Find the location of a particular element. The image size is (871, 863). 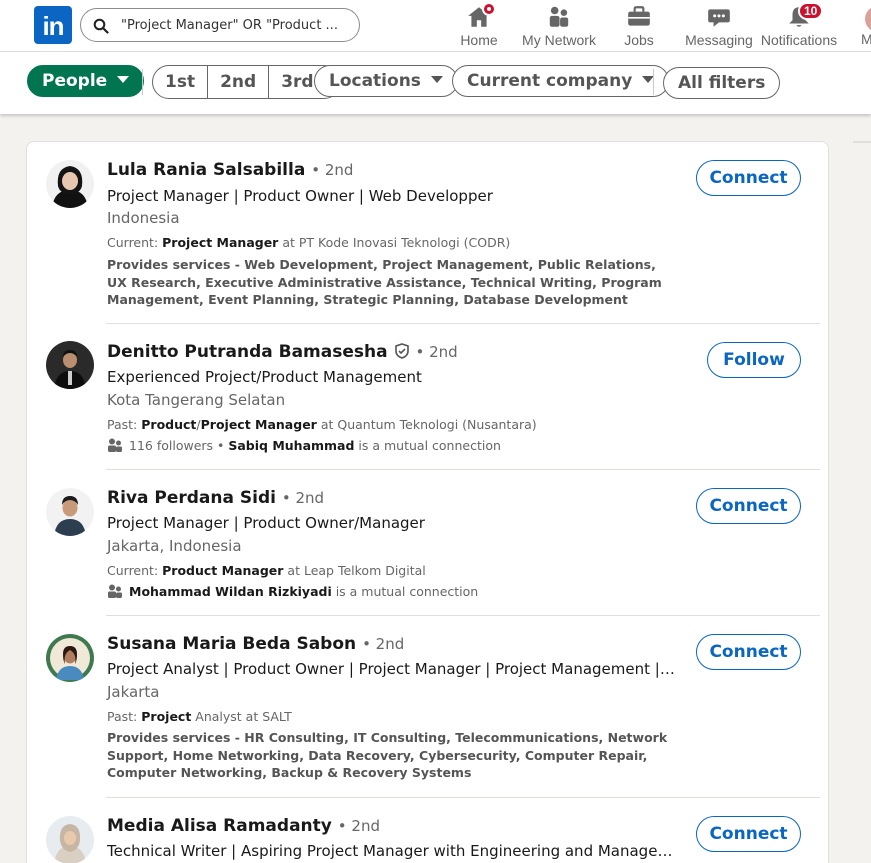

profile-name: Denitto Putranda Bamasesha is located at coordinates (247, 352).